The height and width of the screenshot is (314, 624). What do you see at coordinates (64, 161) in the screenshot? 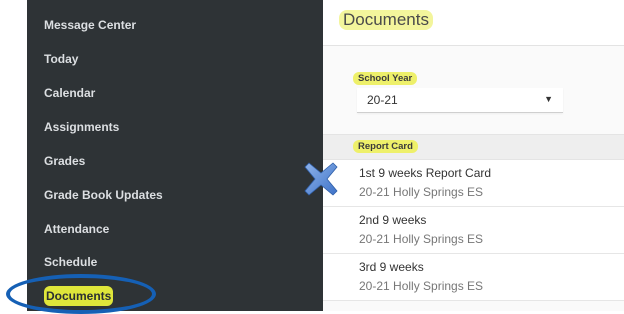
I see `sidebar-item-grades: Grades` at bounding box center [64, 161].